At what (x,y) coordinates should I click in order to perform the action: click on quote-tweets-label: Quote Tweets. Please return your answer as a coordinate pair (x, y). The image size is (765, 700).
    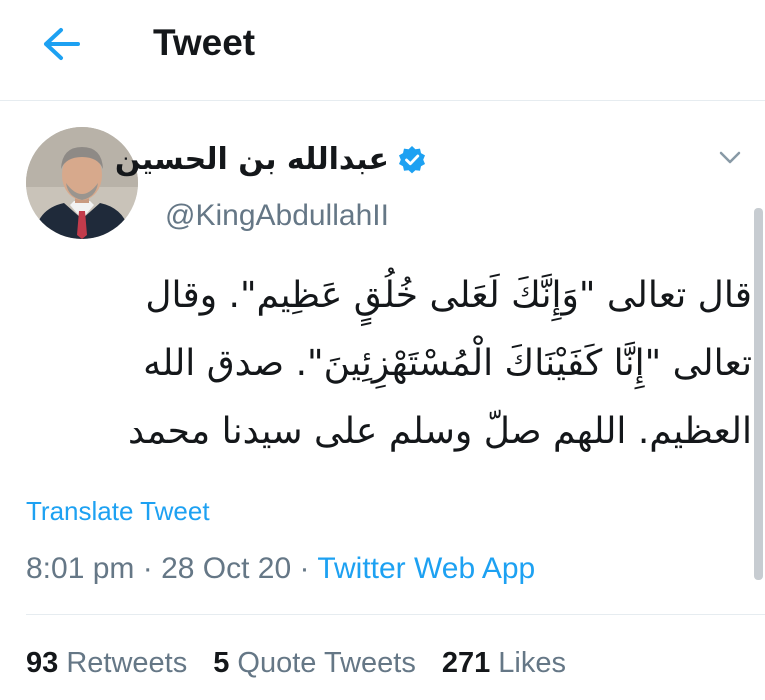
    Looking at the image, I should click on (326, 663).